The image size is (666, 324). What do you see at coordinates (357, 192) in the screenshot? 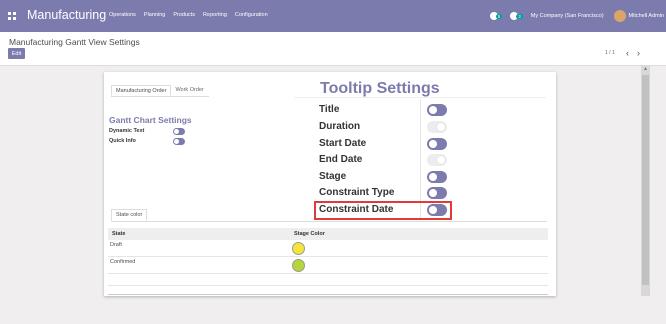
I see `tooltip-label-constraint-type: Constraint Type` at bounding box center [357, 192].